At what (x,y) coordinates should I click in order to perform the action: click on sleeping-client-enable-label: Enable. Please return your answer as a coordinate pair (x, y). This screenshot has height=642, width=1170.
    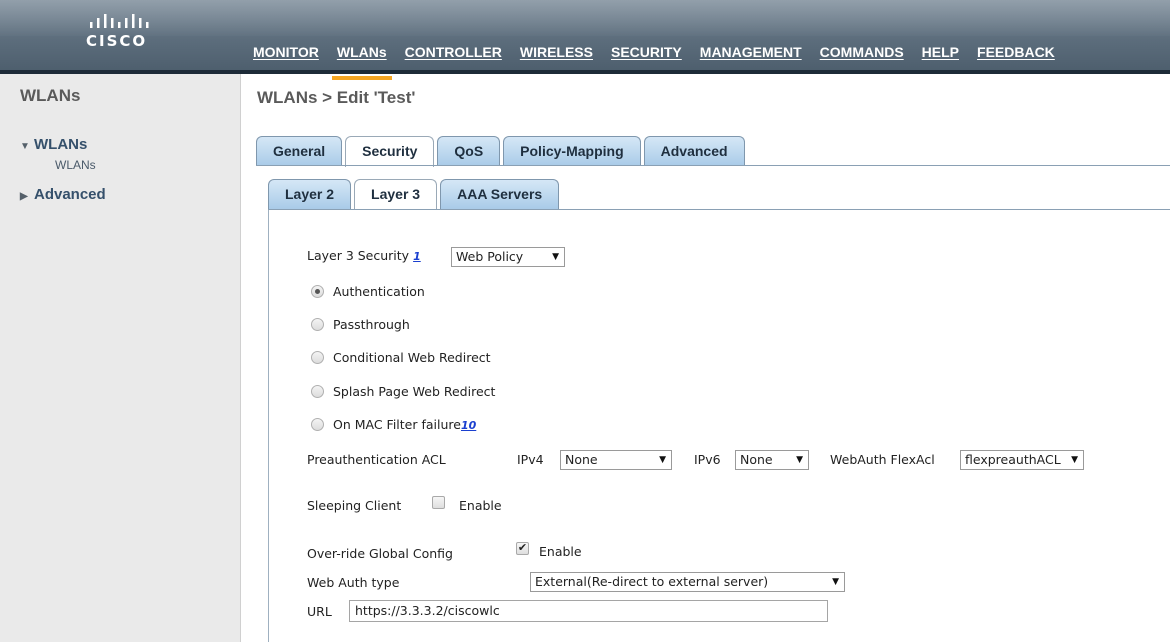
    Looking at the image, I should click on (480, 505).